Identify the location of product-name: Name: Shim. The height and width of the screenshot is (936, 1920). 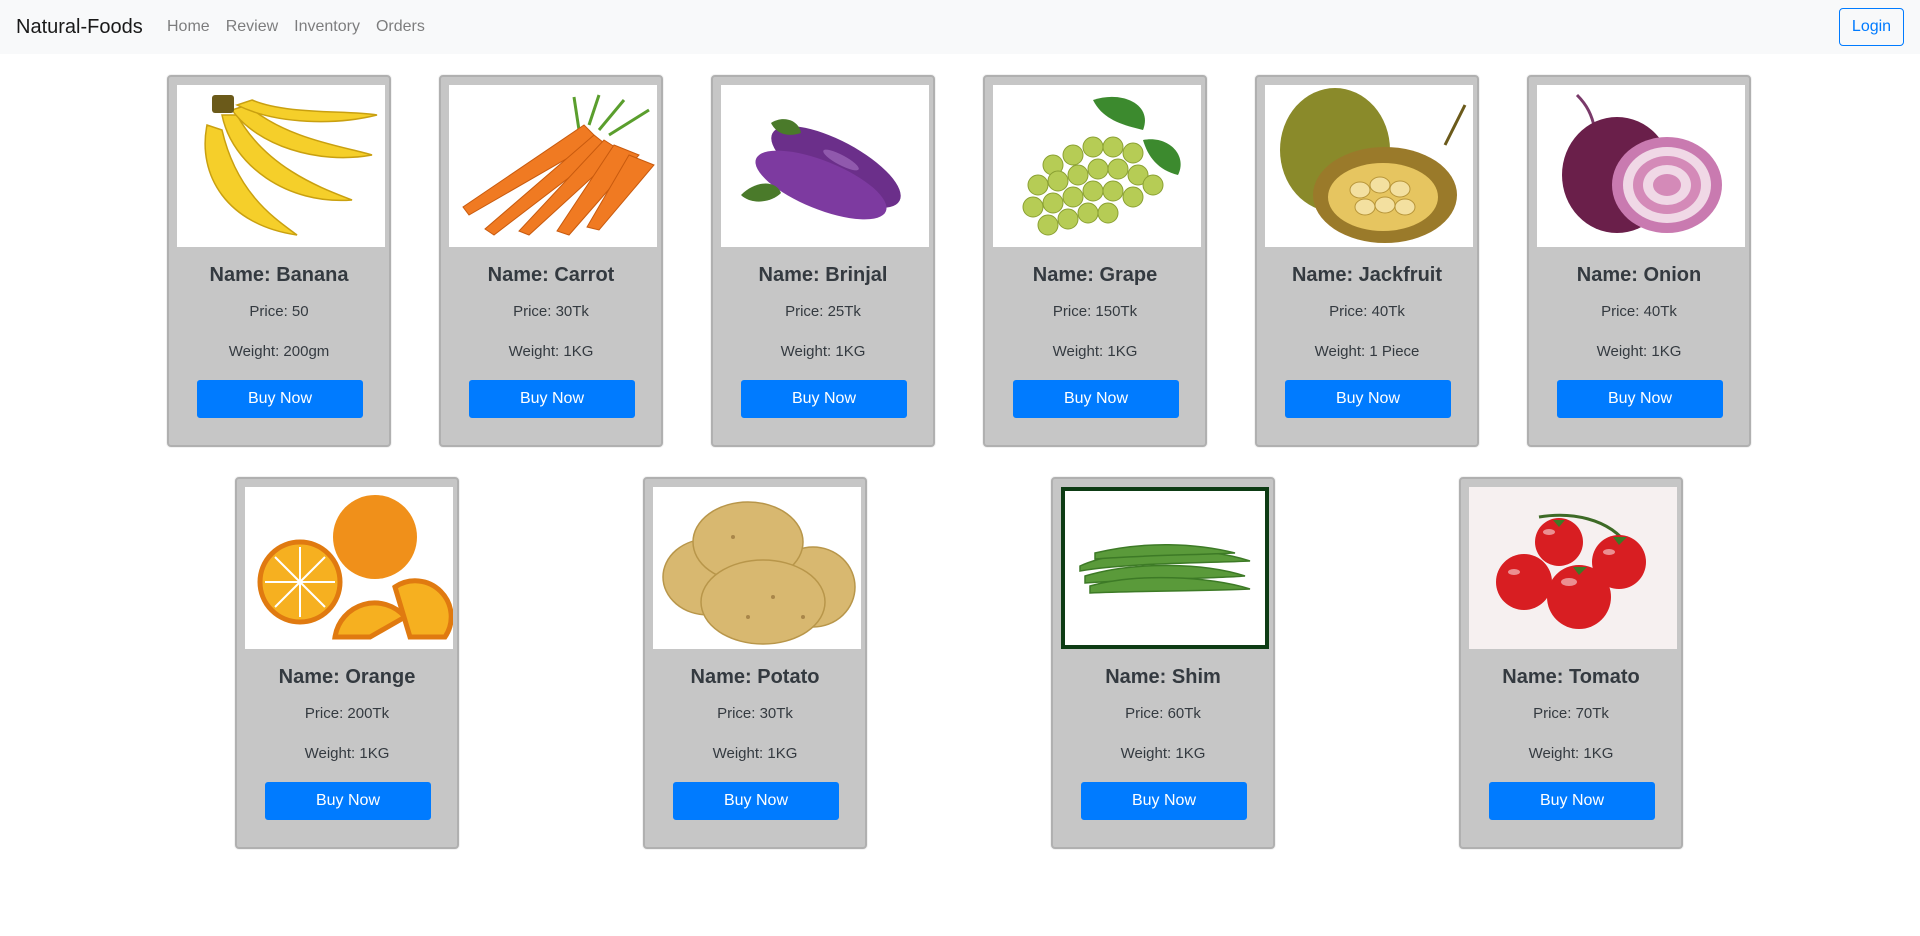
(1163, 677).